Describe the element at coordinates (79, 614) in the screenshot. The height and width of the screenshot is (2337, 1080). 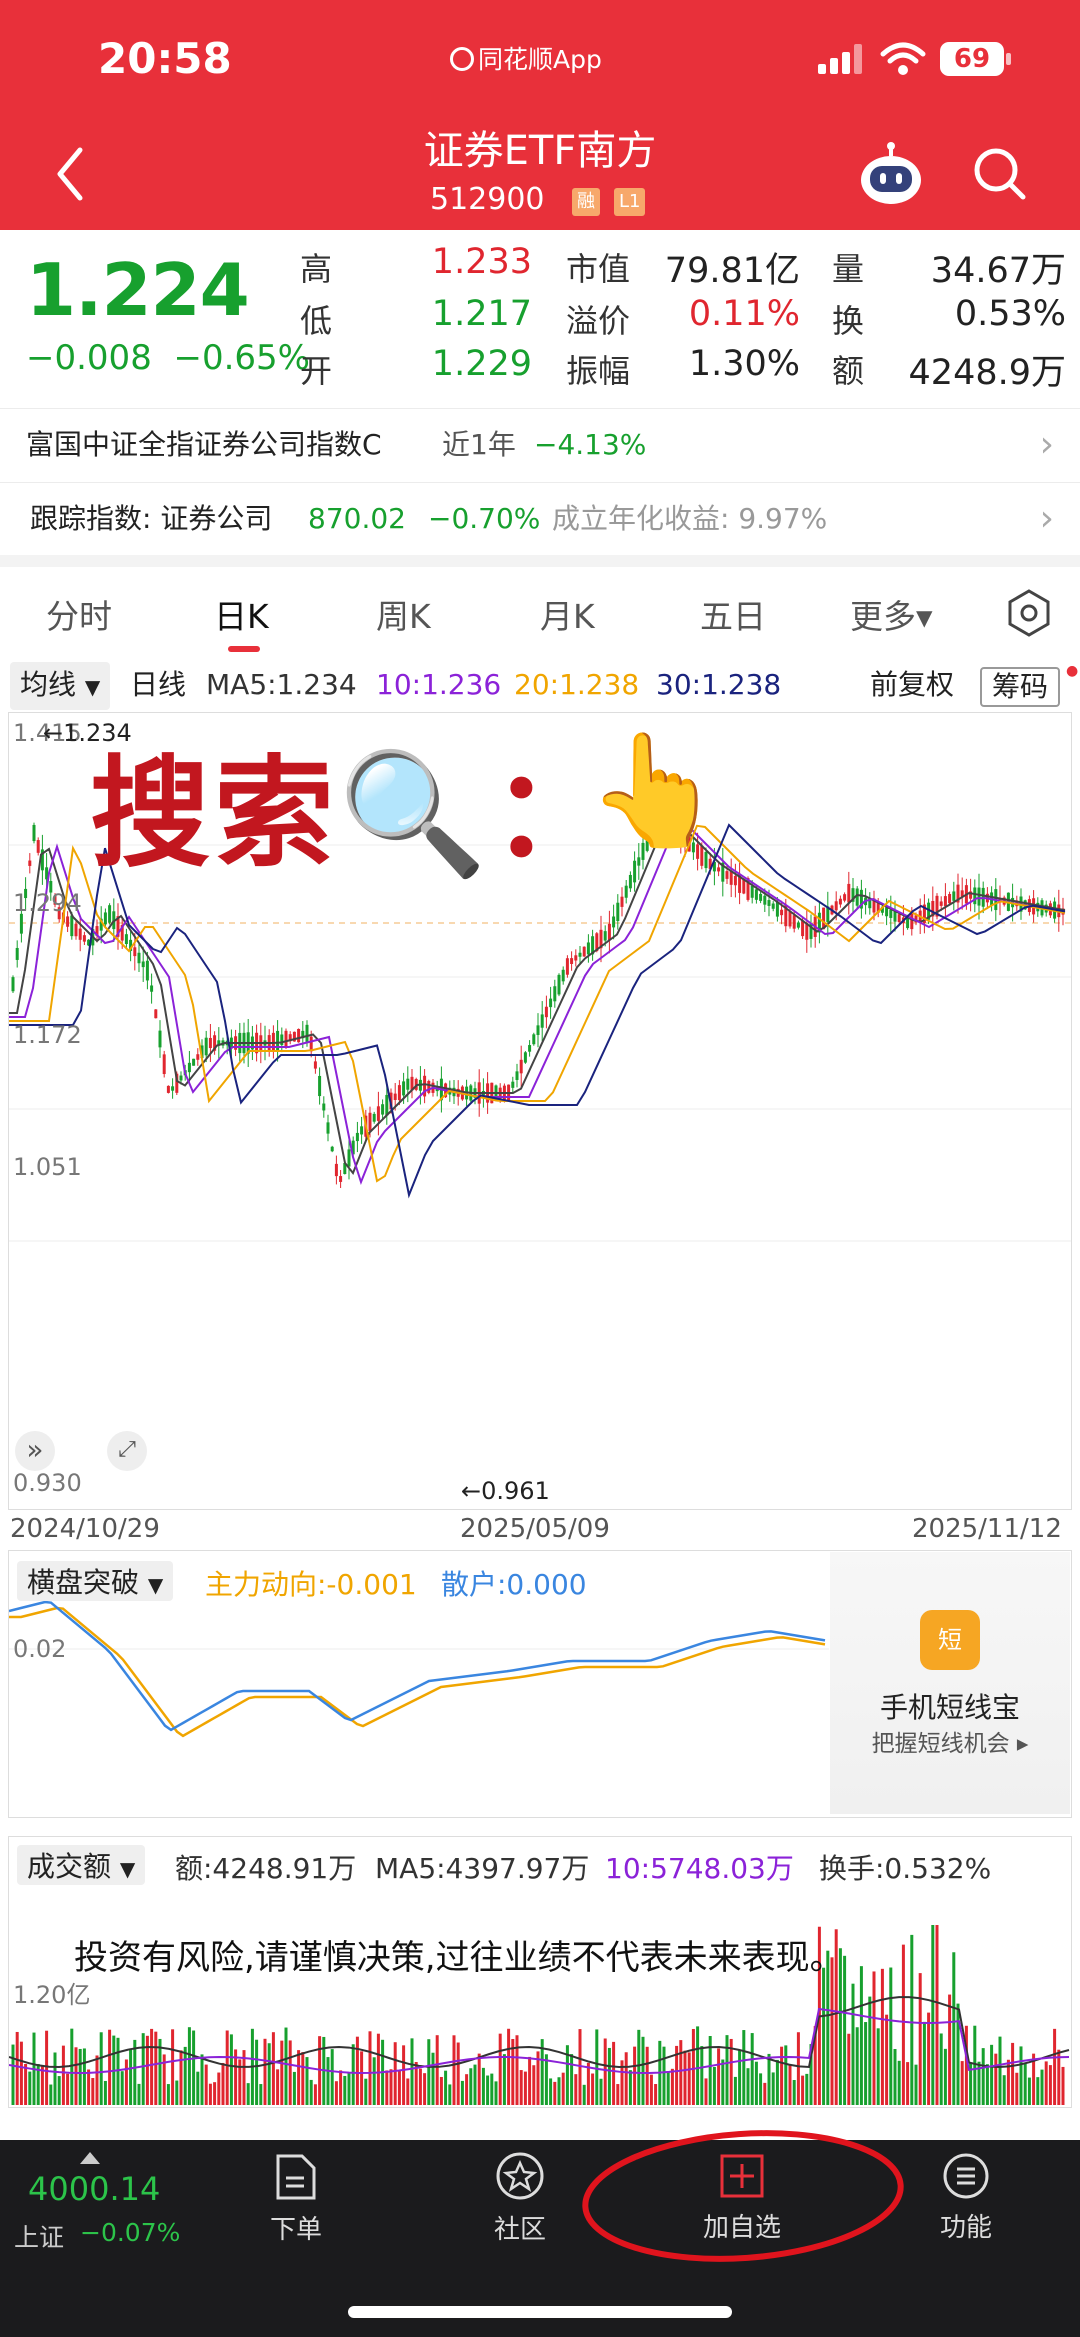
I see `tab-intraday: 分时` at that location.